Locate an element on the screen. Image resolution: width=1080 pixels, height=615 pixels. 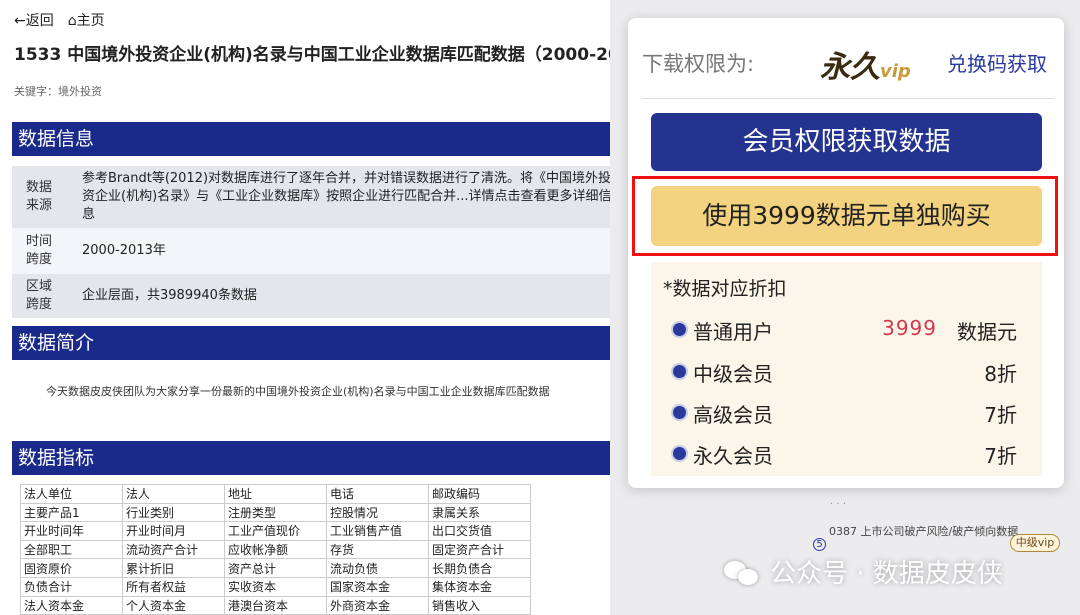
field-cell: 电话 is located at coordinates (377, 494).